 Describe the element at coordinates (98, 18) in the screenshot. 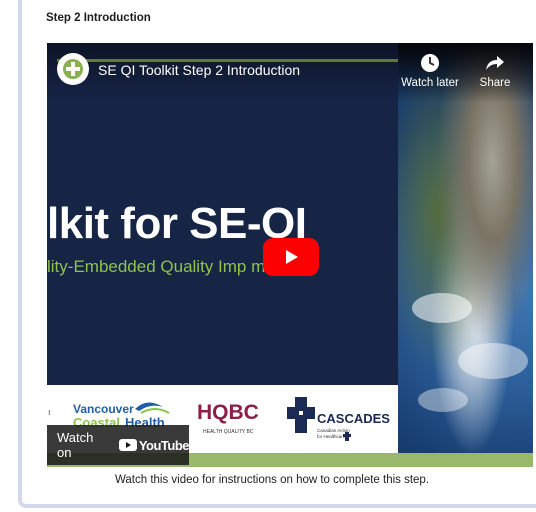

I see `step-heading: Step 2 Introduction` at that location.